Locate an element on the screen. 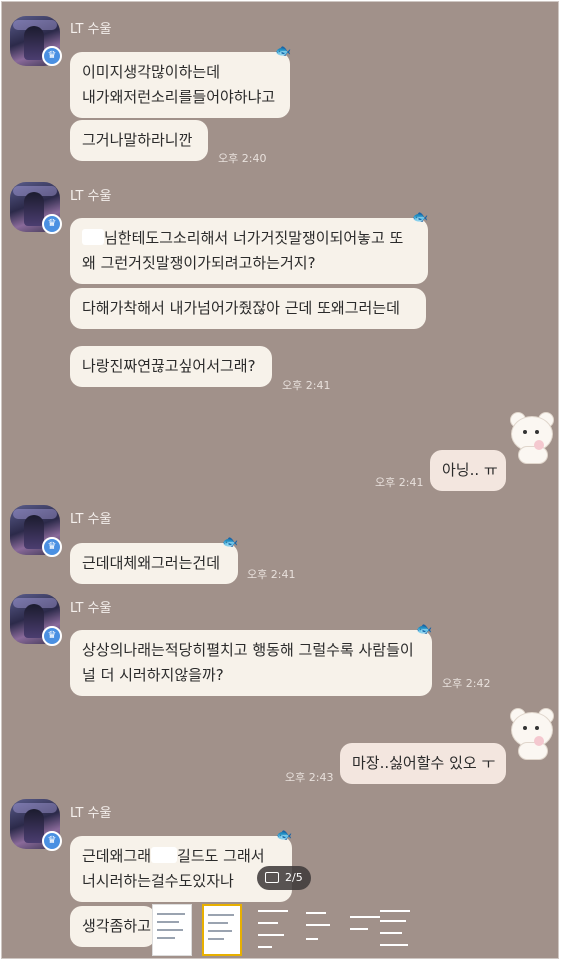 The width and height of the screenshot is (561, 960). message-line: 아닝.. ㅠ is located at coordinates (470, 470).